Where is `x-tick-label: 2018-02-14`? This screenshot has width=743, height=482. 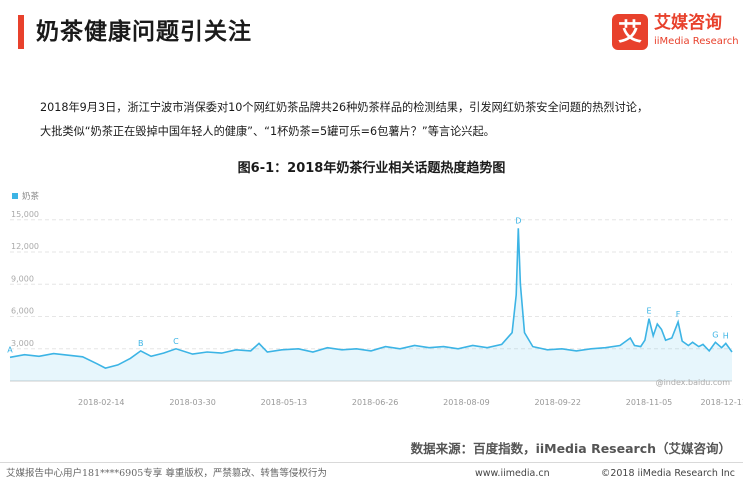 x-tick-label: 2018-02-14 is located at coordinates (101, 402).